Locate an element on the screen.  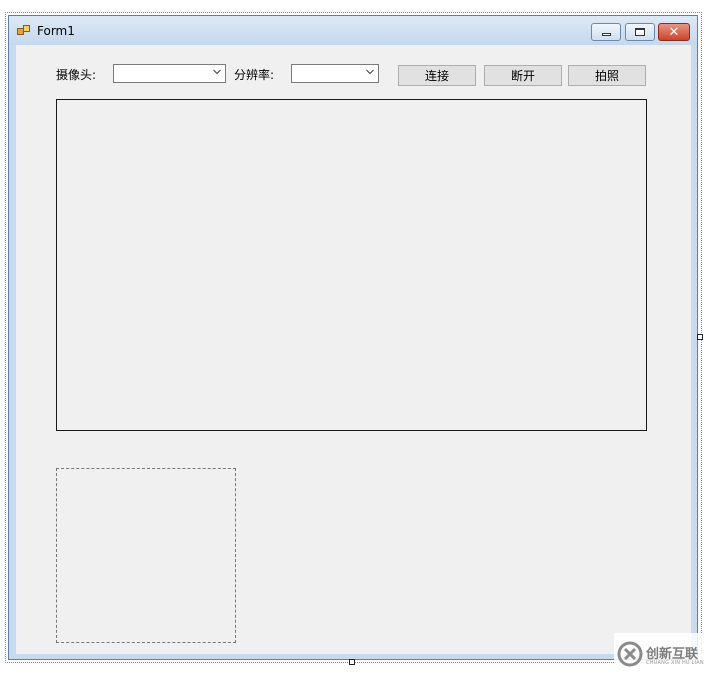
camera-combobox is located at coordinates (169, 73).